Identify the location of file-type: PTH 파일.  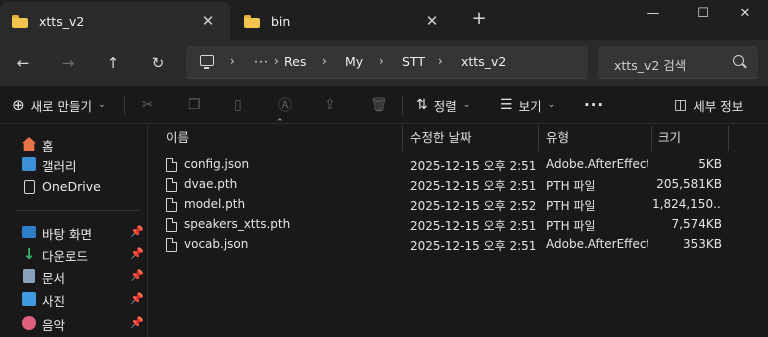
(571, 206).